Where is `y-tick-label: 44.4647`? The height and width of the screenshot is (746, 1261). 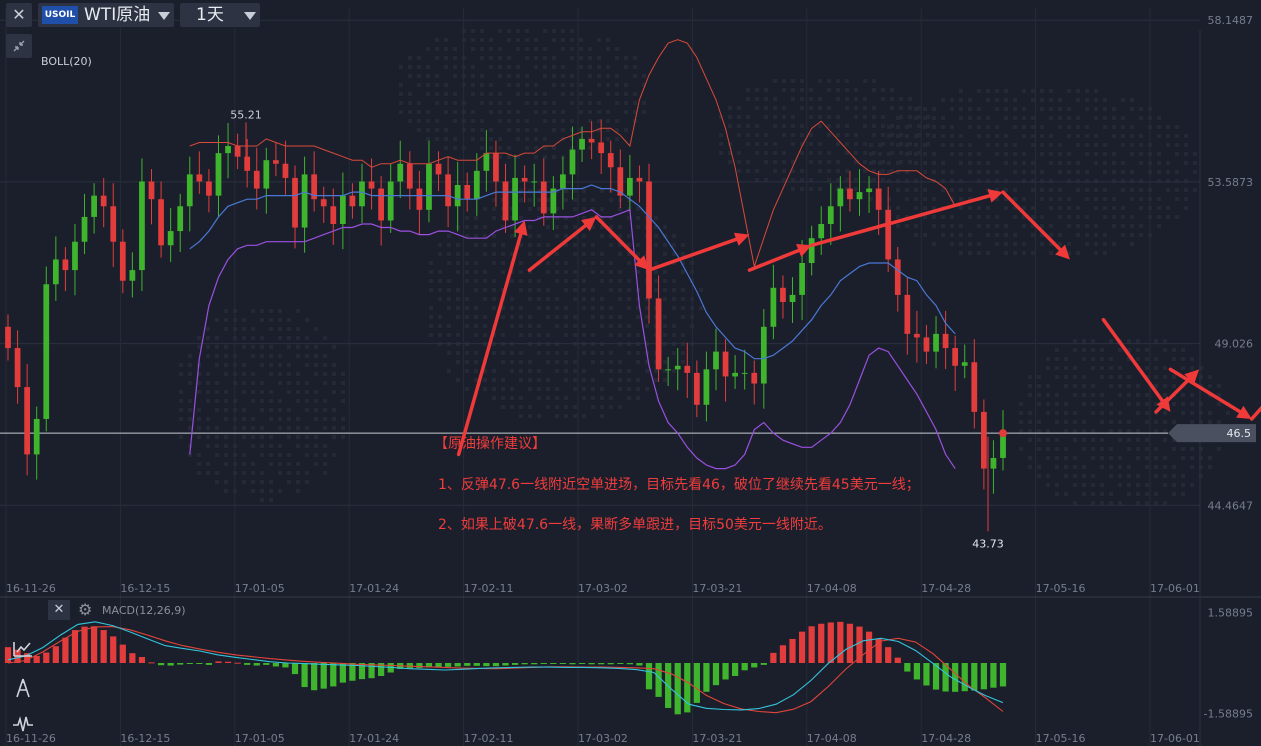
y-tick-label: 44.4647 is located at coordinates (1231, 505).